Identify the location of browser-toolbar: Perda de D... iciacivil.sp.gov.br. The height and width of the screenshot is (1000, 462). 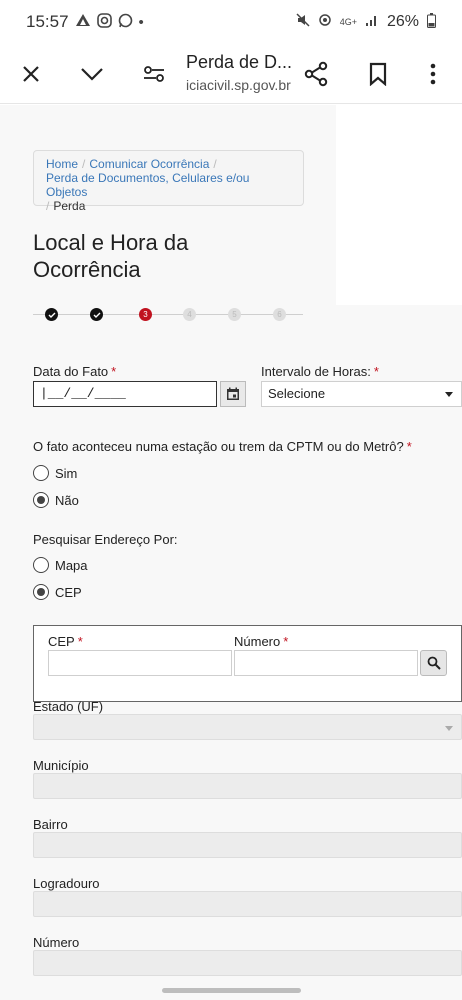
(231, 74).